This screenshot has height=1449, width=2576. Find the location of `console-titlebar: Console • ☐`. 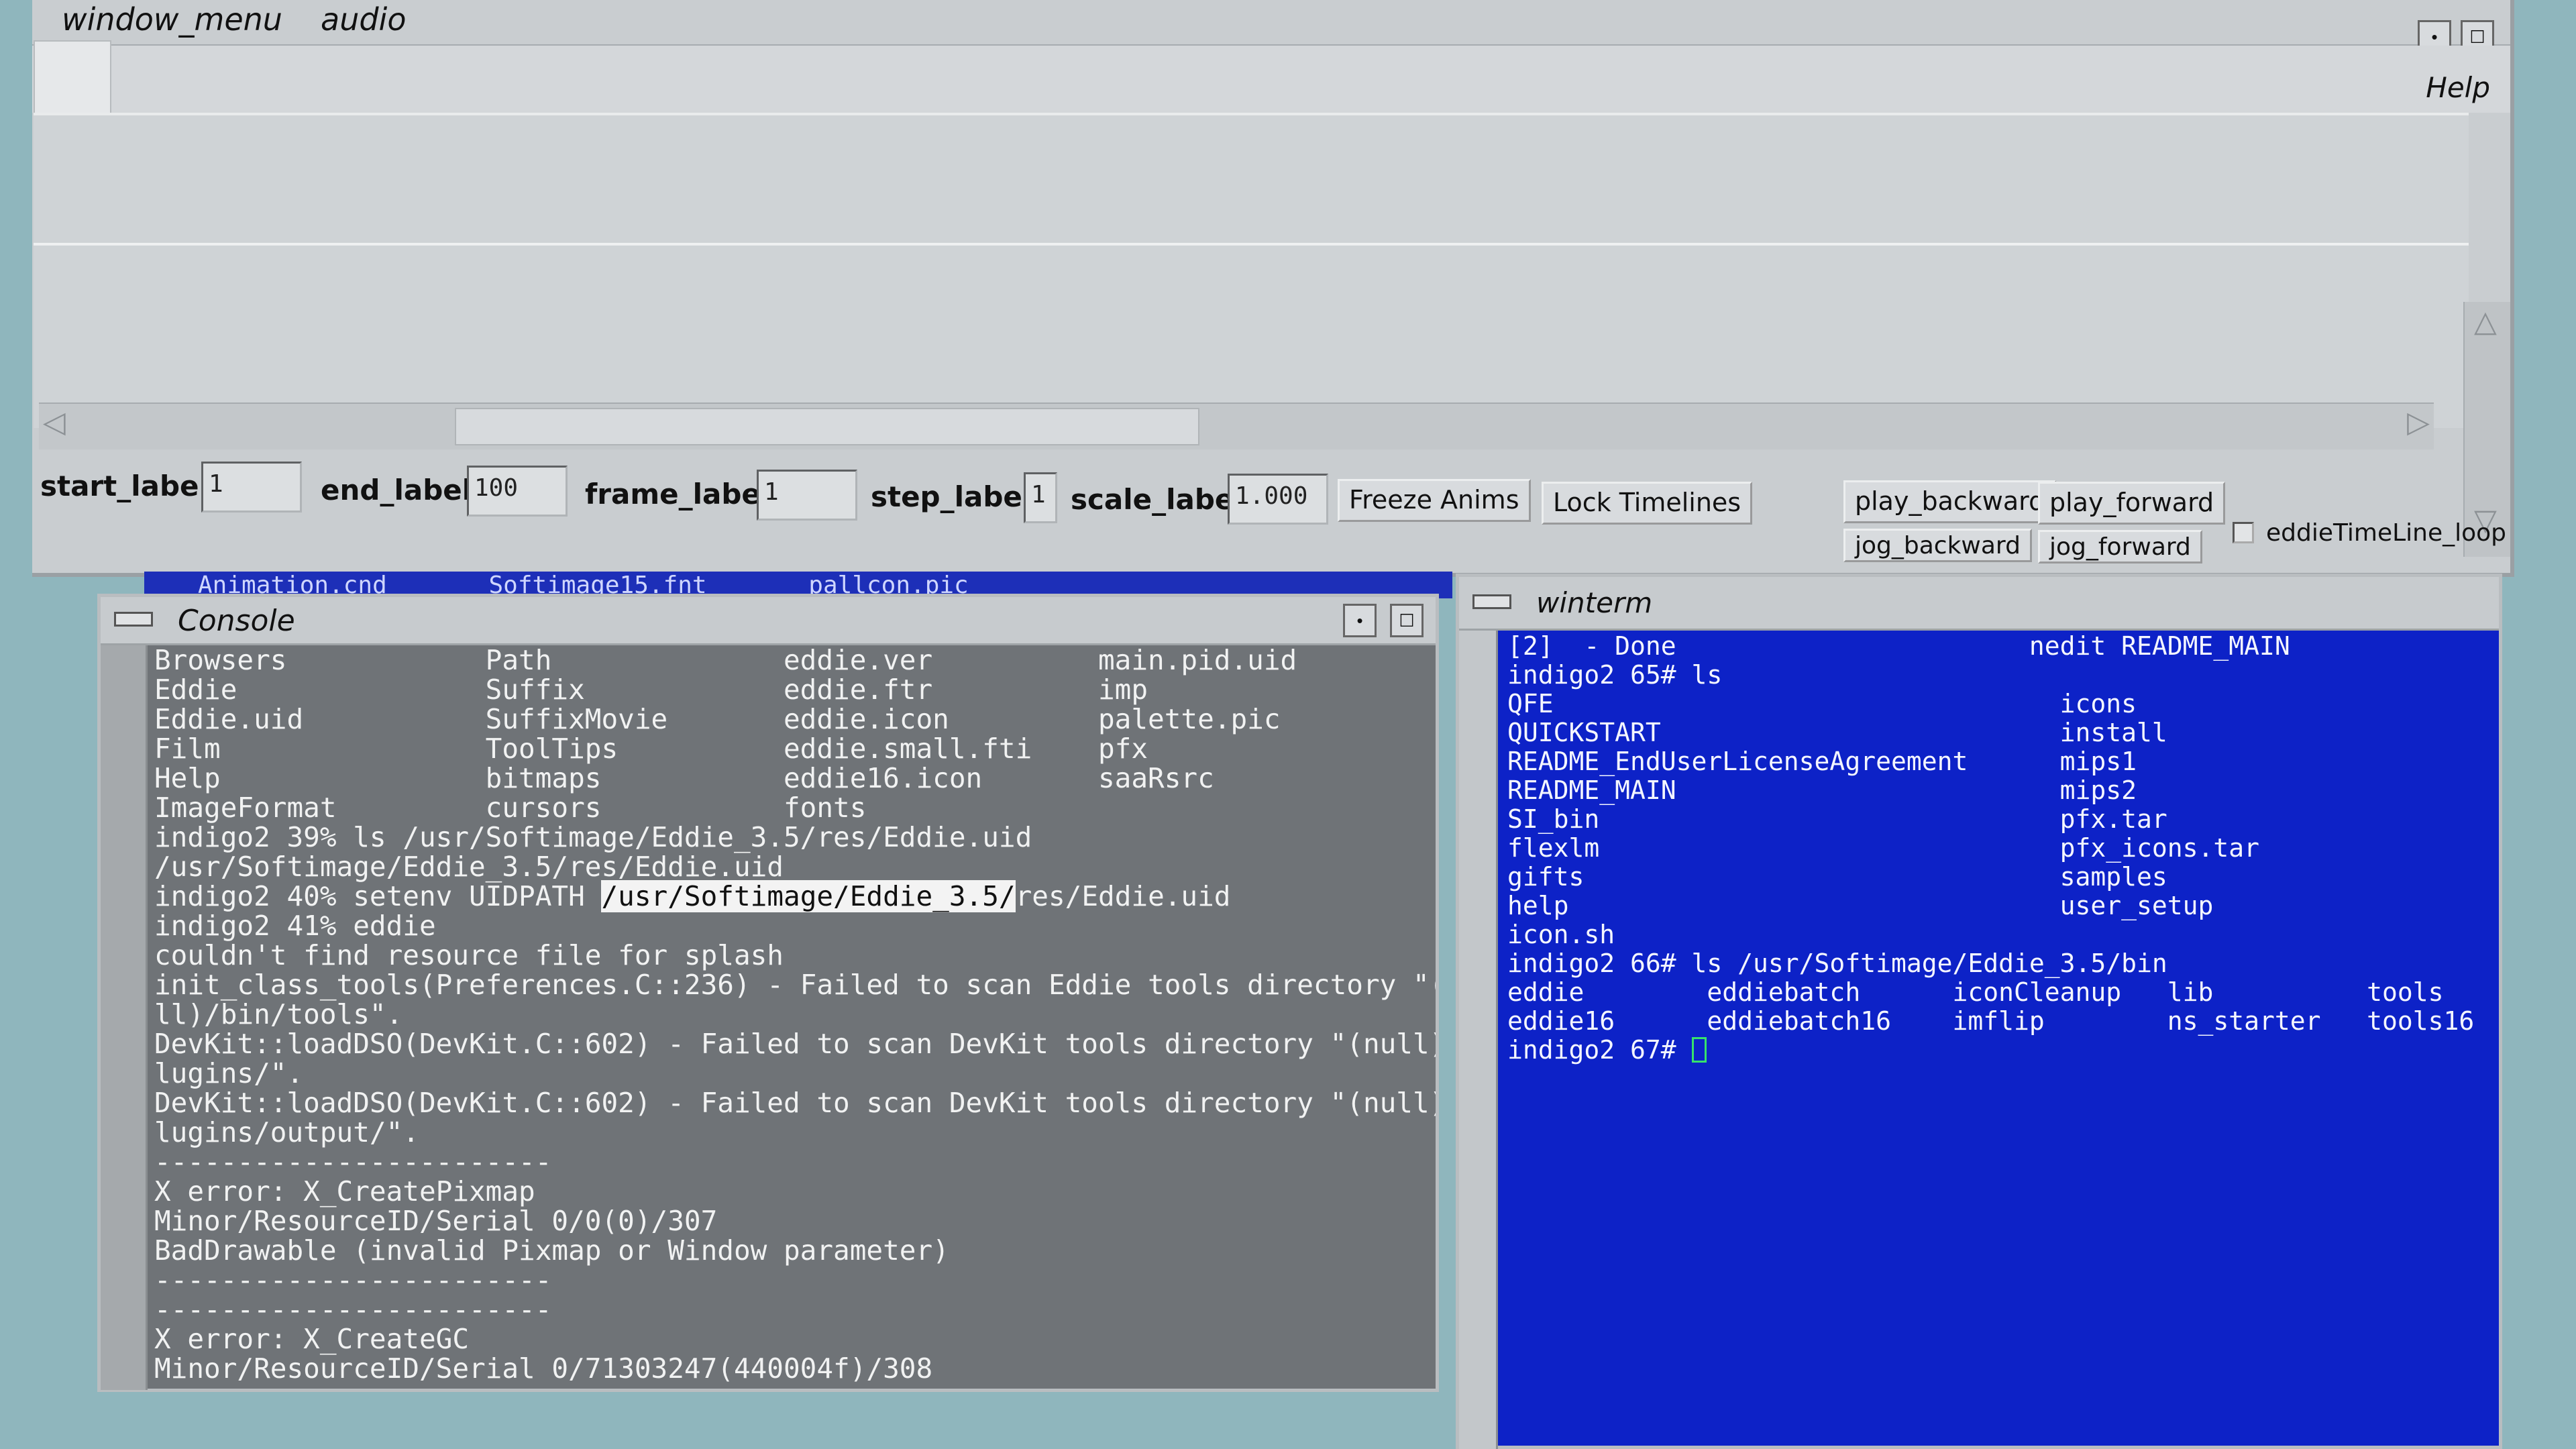

console-titlebar: Console • ☐ is located at coordinates (768, 621).